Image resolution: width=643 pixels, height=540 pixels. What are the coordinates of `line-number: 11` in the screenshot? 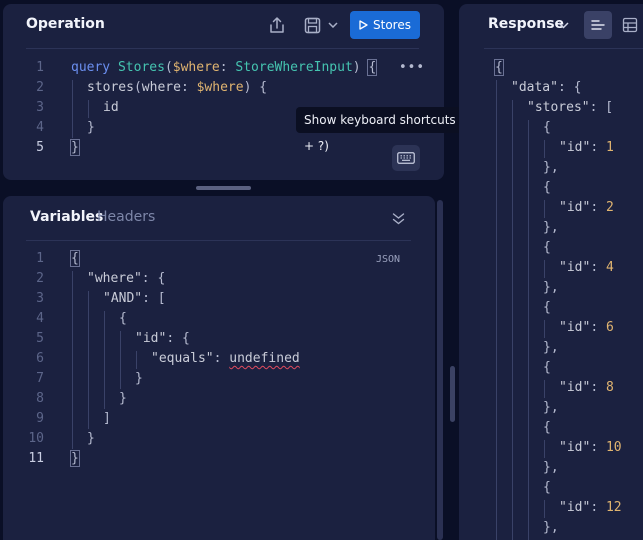 It's located at (36, 458).